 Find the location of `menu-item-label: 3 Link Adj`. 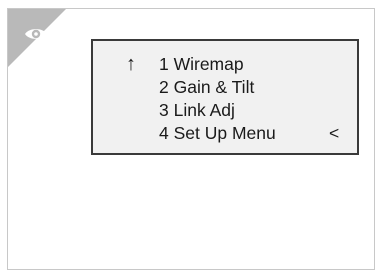

menu-item-label: 3 Link Adj is located at coordinates (197, 110).